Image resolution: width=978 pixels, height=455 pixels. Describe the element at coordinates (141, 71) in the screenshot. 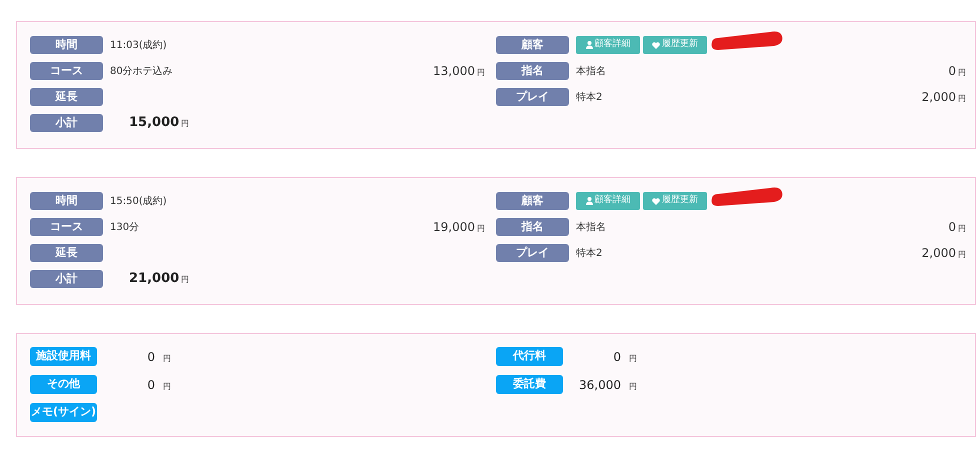

I see `field-value: 80分ホテ込み` at that location.